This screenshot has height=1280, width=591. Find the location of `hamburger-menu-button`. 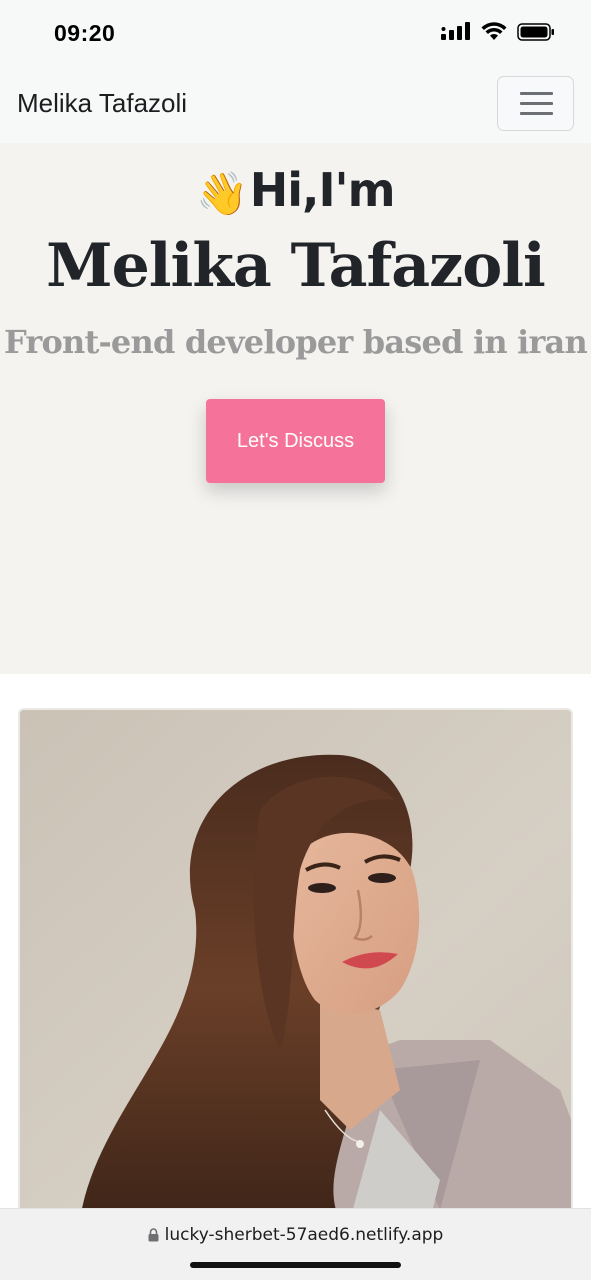

hamburger-menu-button is located at coordinates (535, 103).